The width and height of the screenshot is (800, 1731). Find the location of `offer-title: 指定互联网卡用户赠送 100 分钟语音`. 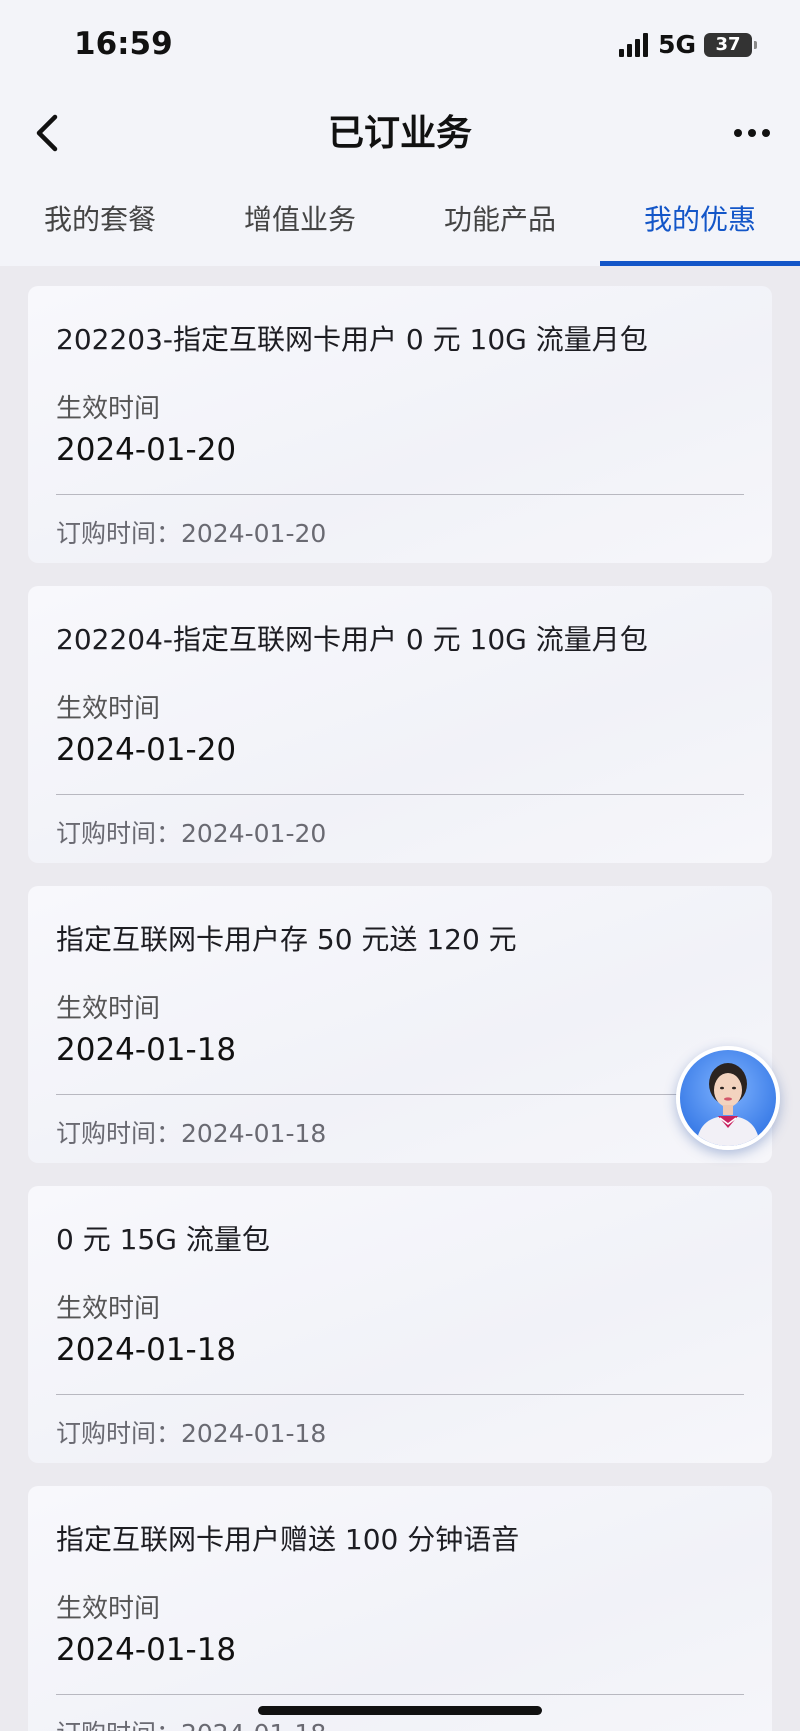

offer-title: 指定互联网卡用户赠送 100 分钟语音 is located at coordinates (288, 1539).